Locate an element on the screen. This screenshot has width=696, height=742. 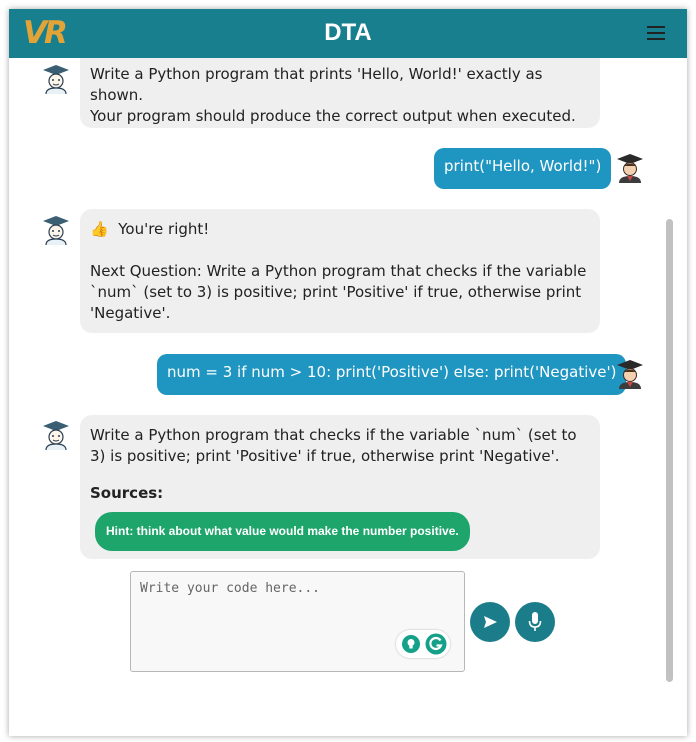
send-icon is located at coordinates (490, 622).